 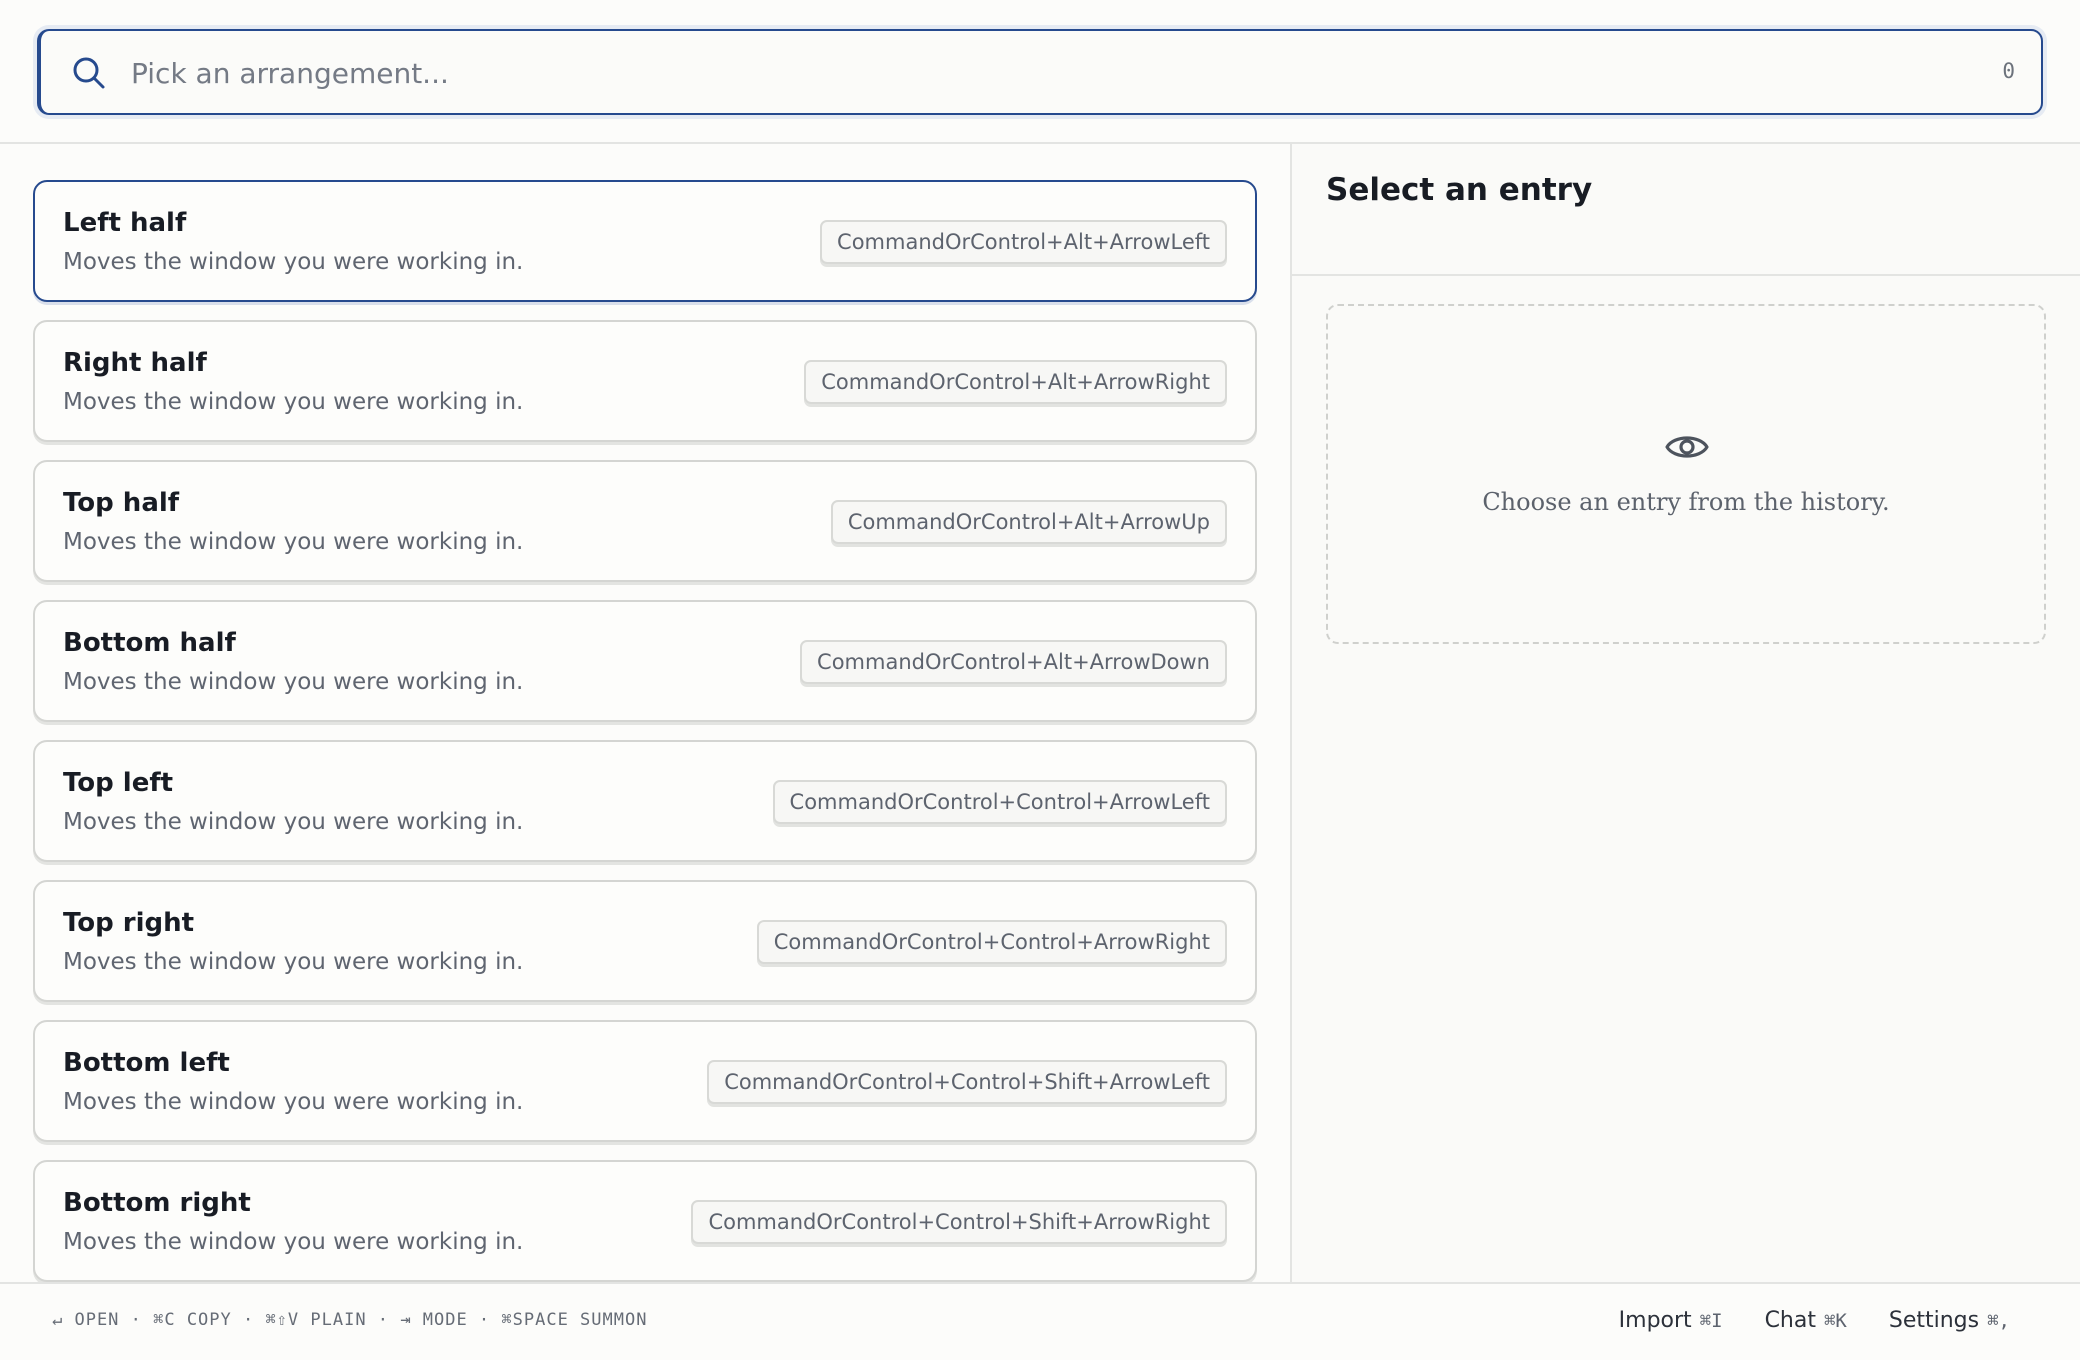 I want to click on import-shortcut: ⌘I, so click(x=1711, y=1321).